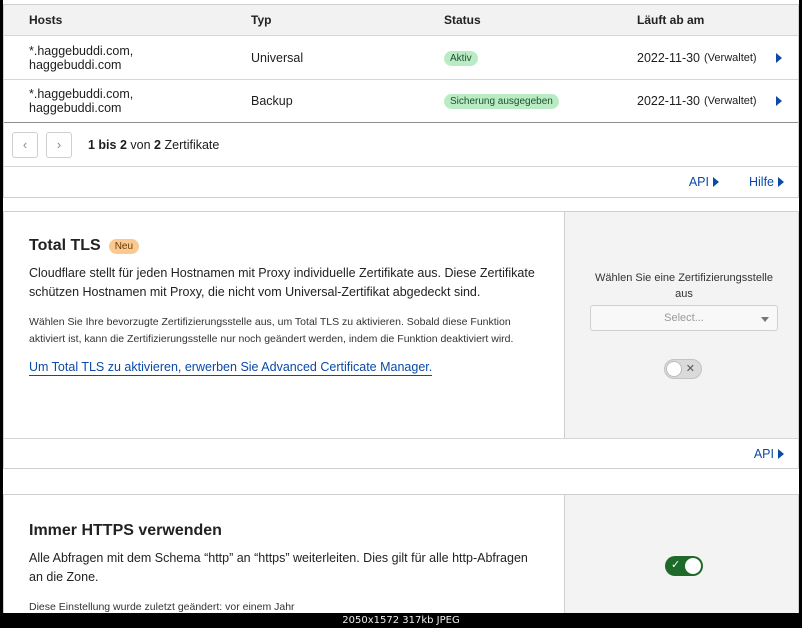 The width and height of the screenshot is (802, 628). What do you see at coordinates (765, 319) in the screenshot?
I see `chevron-down-icon` at bounding box center [765, 319].